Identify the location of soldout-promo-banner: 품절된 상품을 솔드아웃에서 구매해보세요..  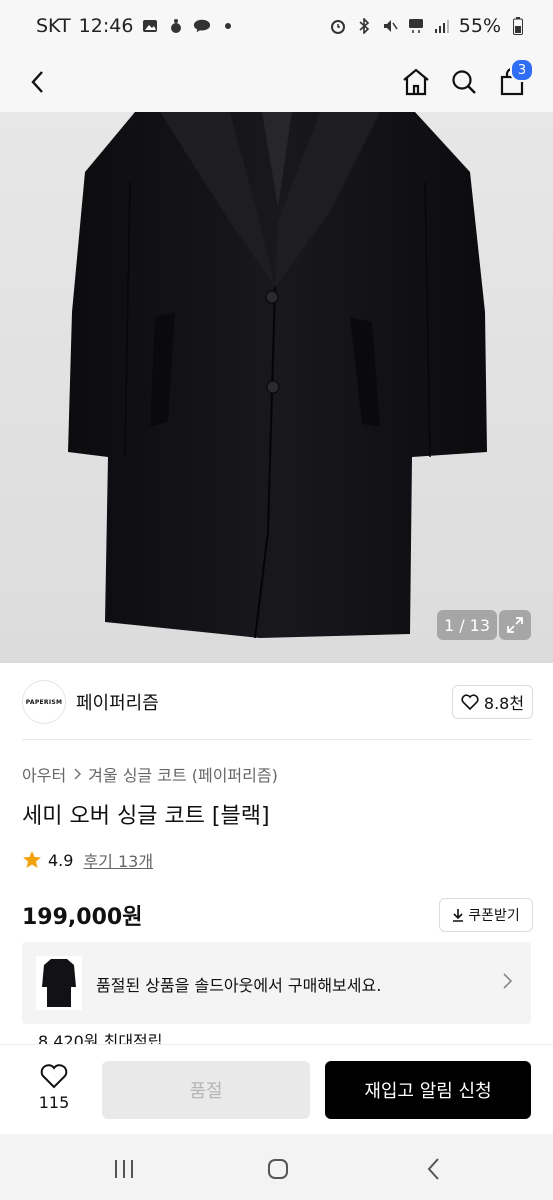
(276, 983).